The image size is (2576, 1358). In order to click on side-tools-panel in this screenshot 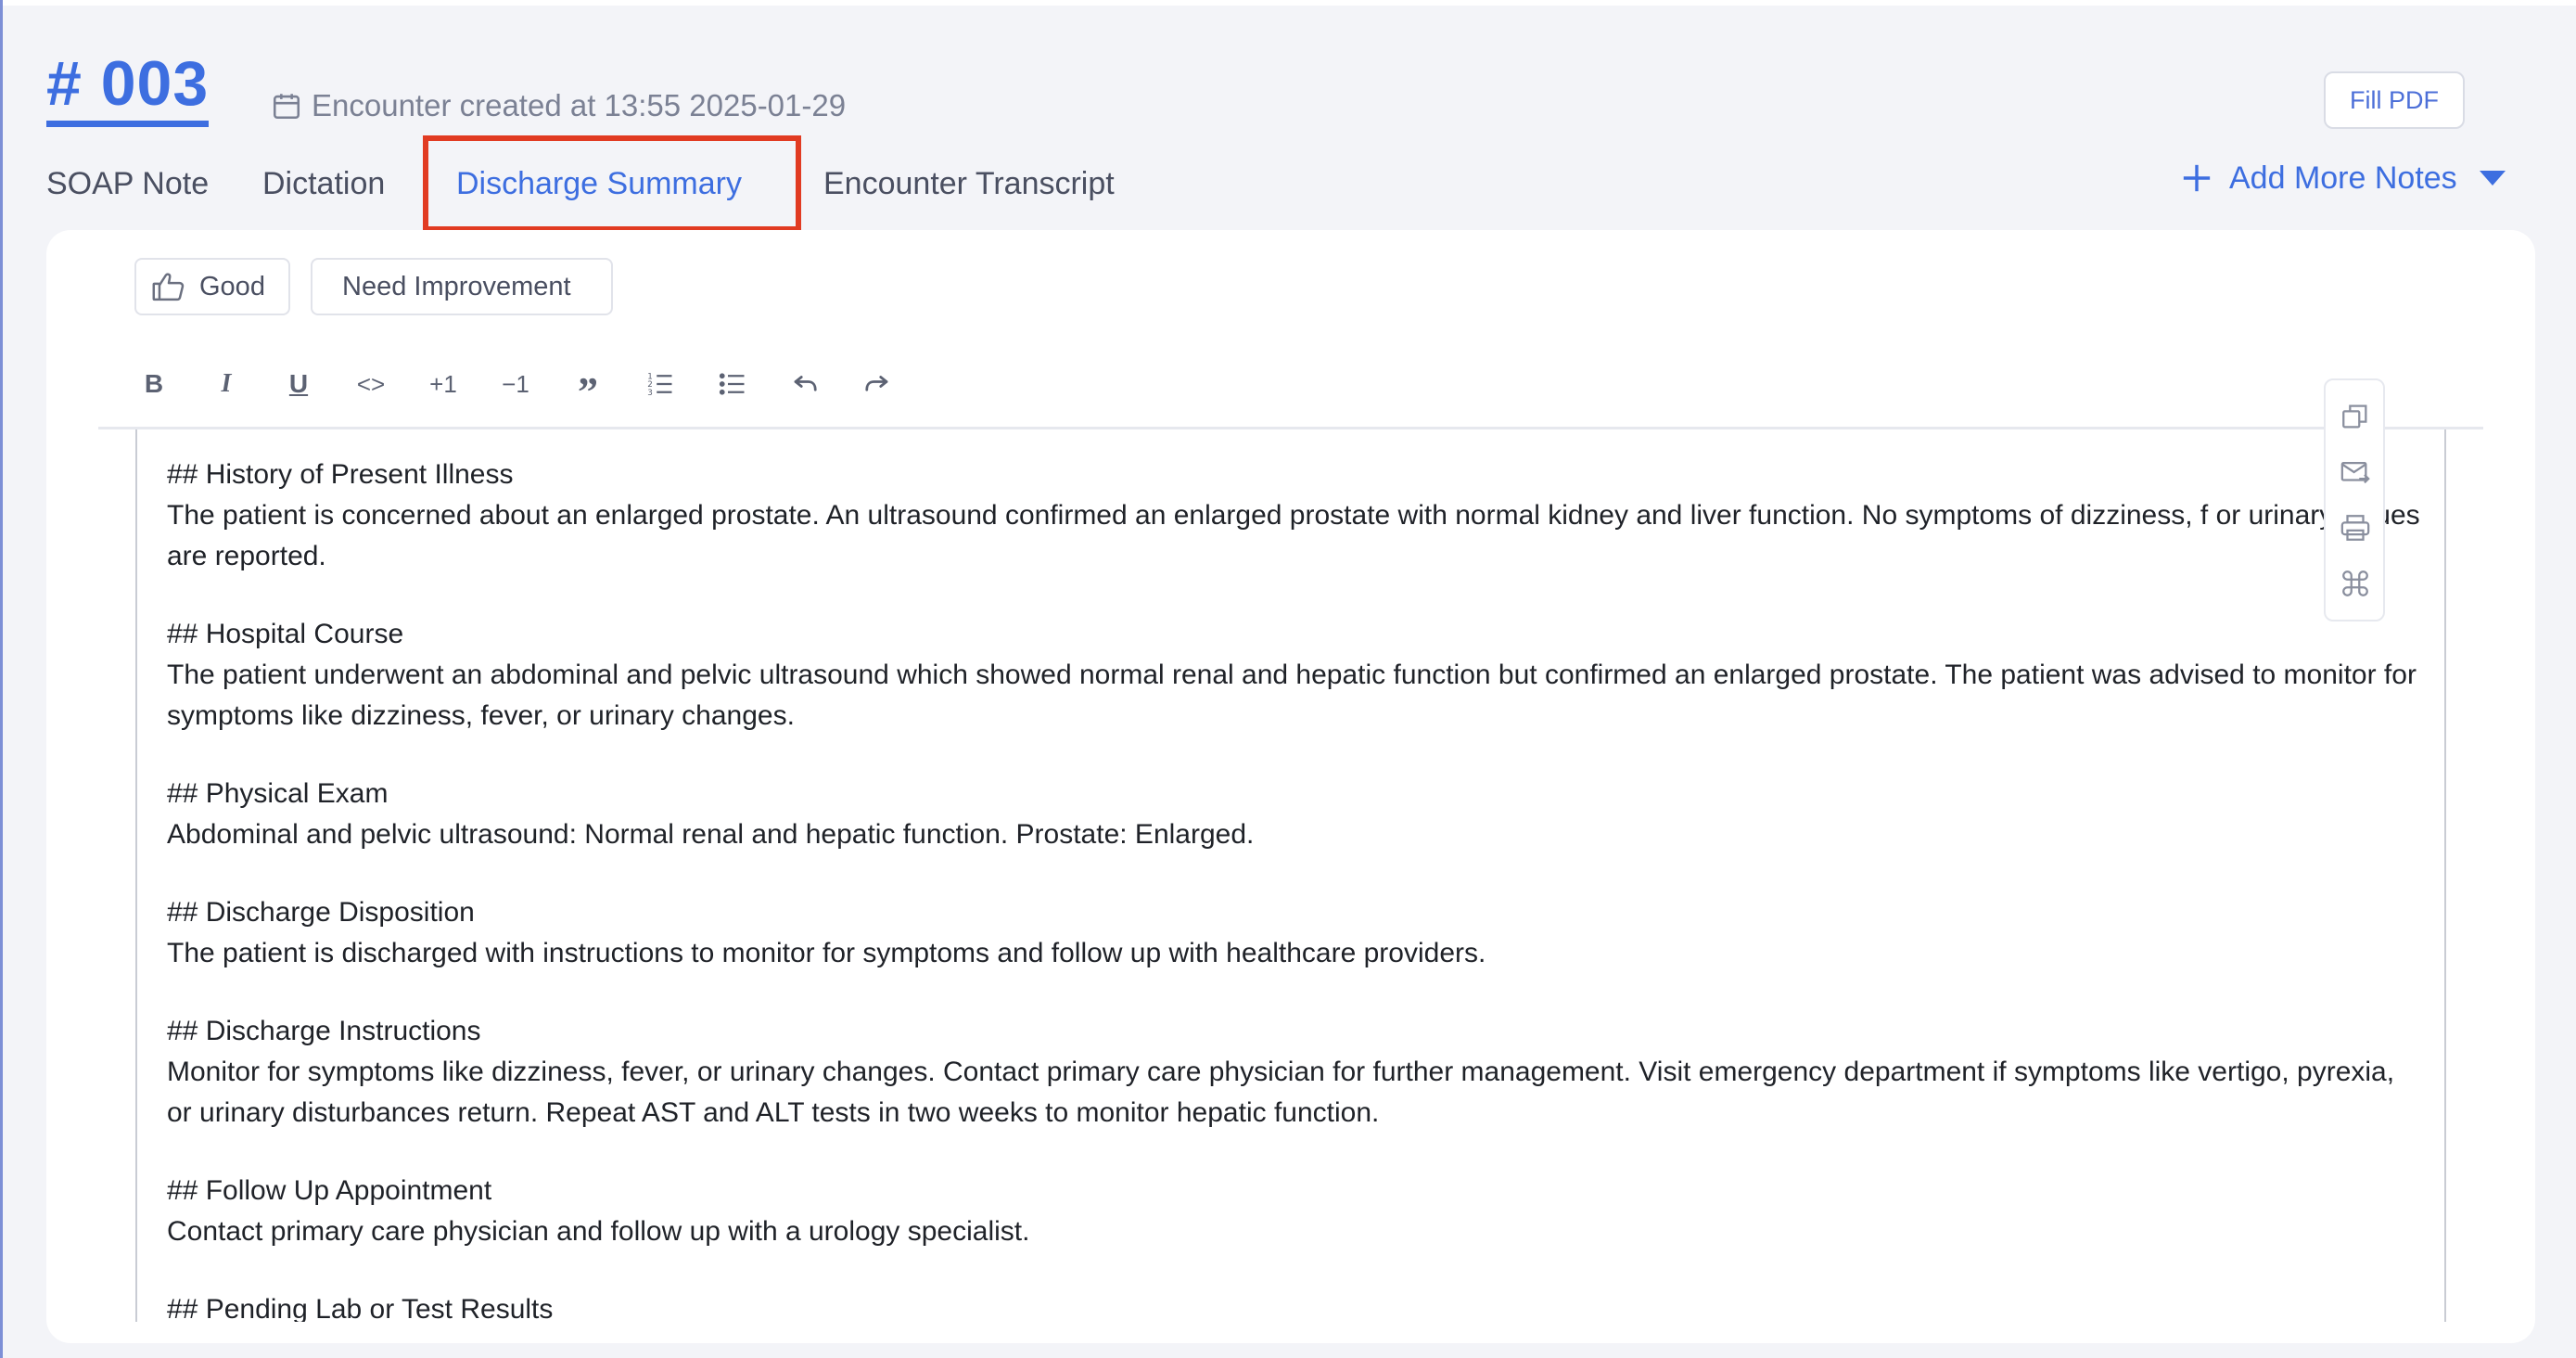, I will do `click(2354, 499)`.